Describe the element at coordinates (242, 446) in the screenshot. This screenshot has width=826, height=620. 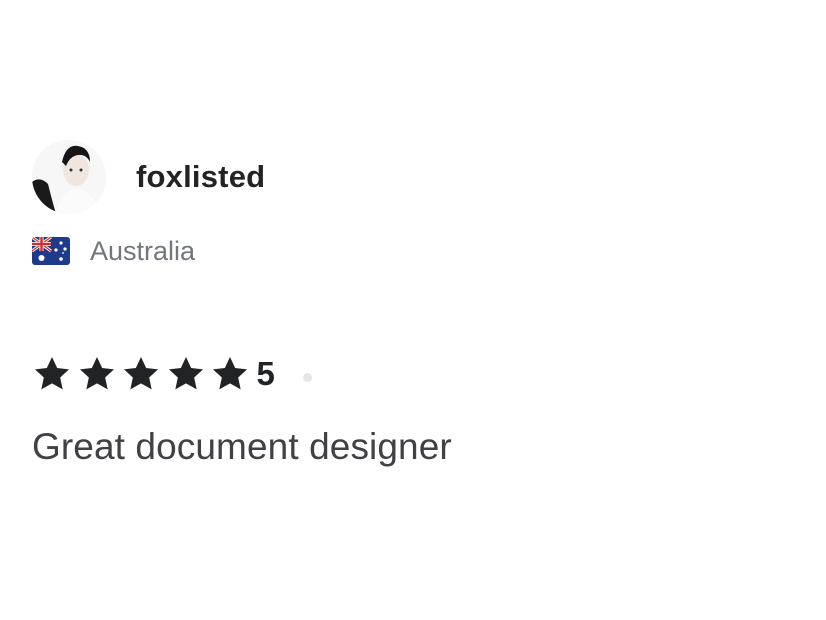
I see `review-text: Great document designer` at that location.